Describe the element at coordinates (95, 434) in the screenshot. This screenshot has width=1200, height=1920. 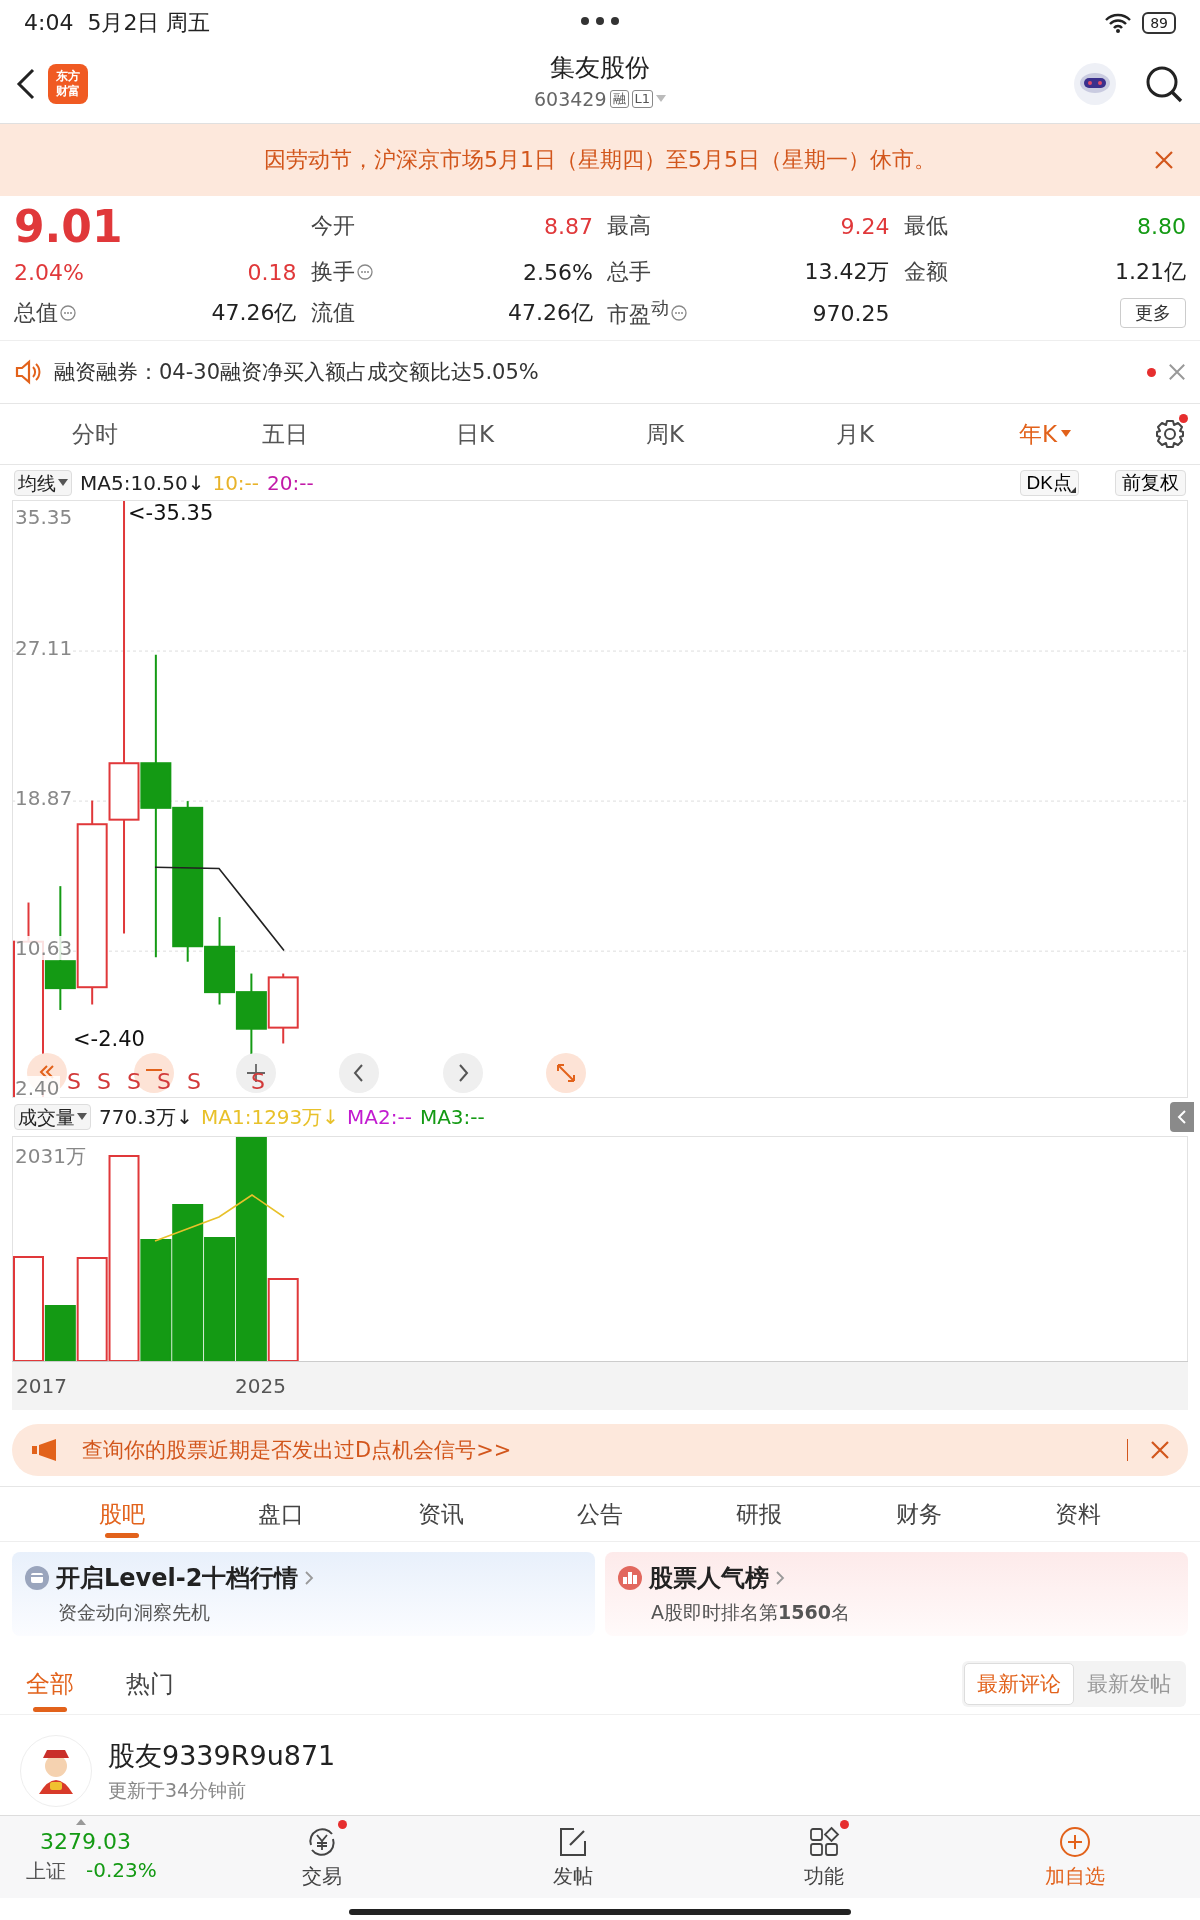
I see `period-tab: 分时` at that location.